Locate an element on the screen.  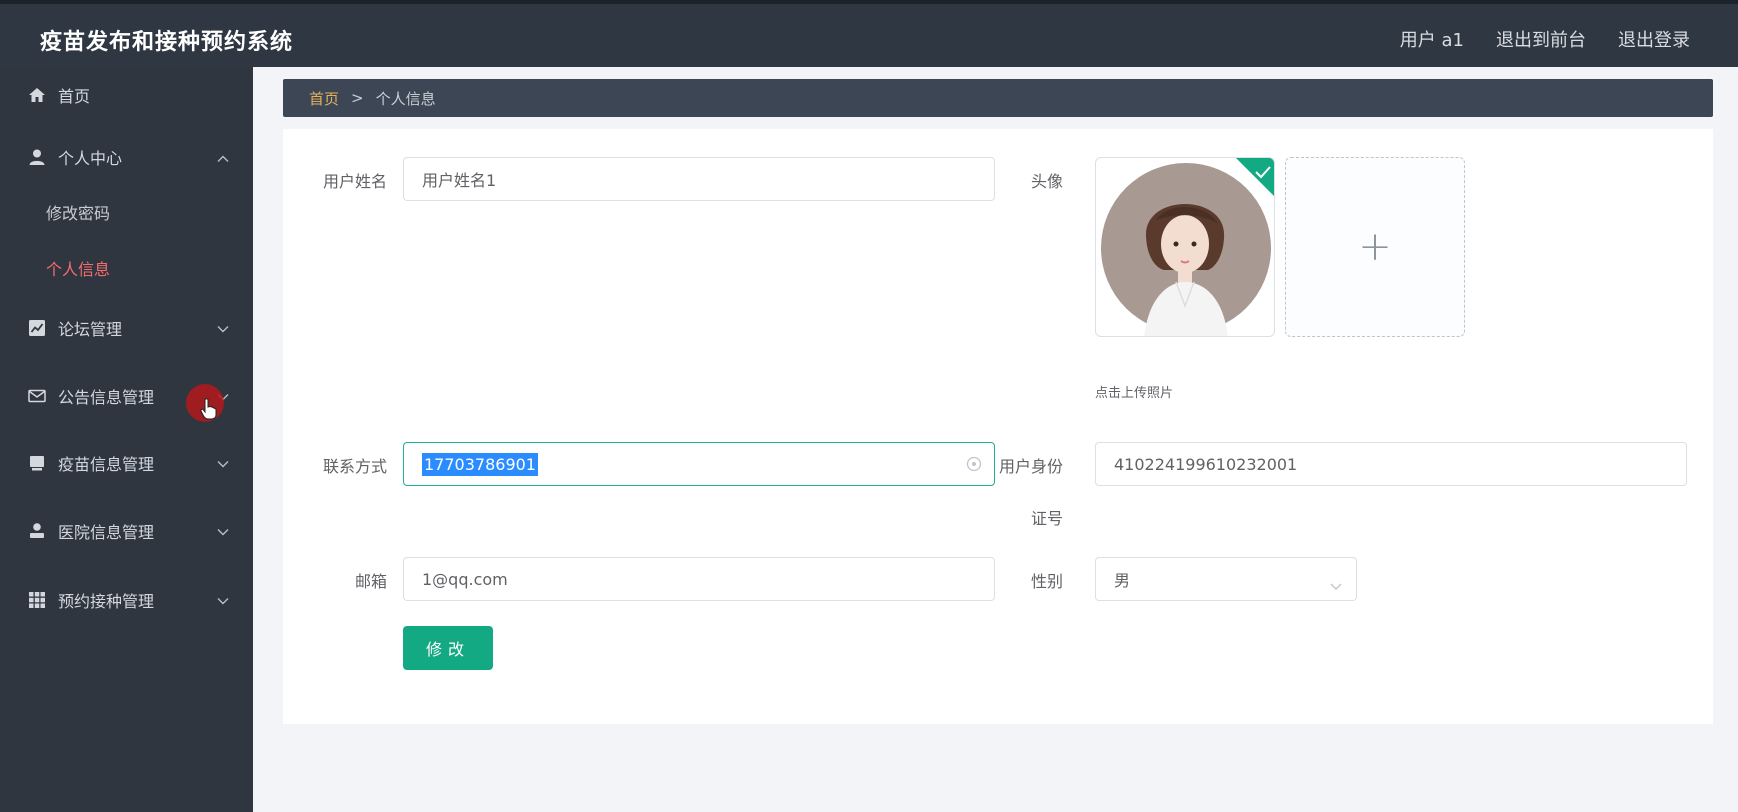
username-label: 用户姓名 is located at coordinates (354, 181).